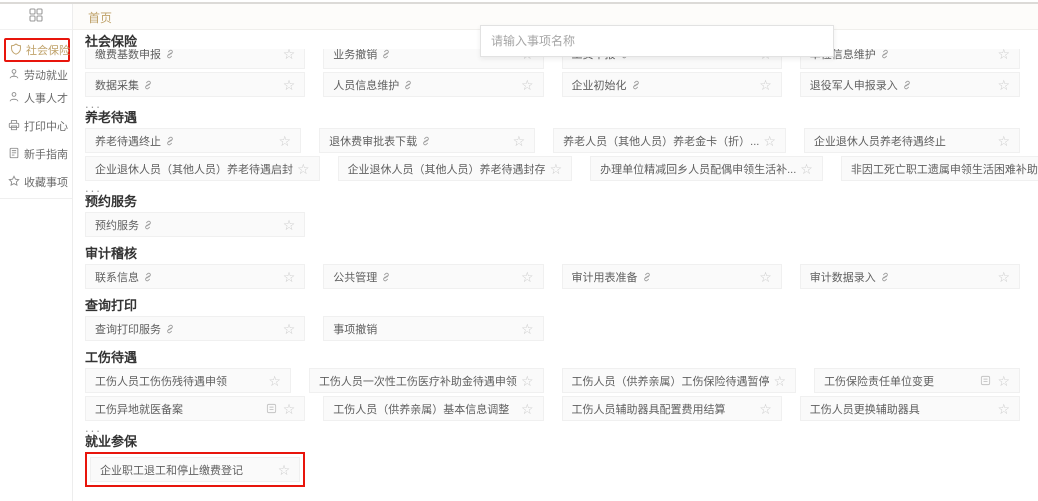 The width and height of the screenshot is (1038, 501). I want to click on service-item-card: 工伤人员工伤伤残待遇申领 ☆, so click(188, 380).